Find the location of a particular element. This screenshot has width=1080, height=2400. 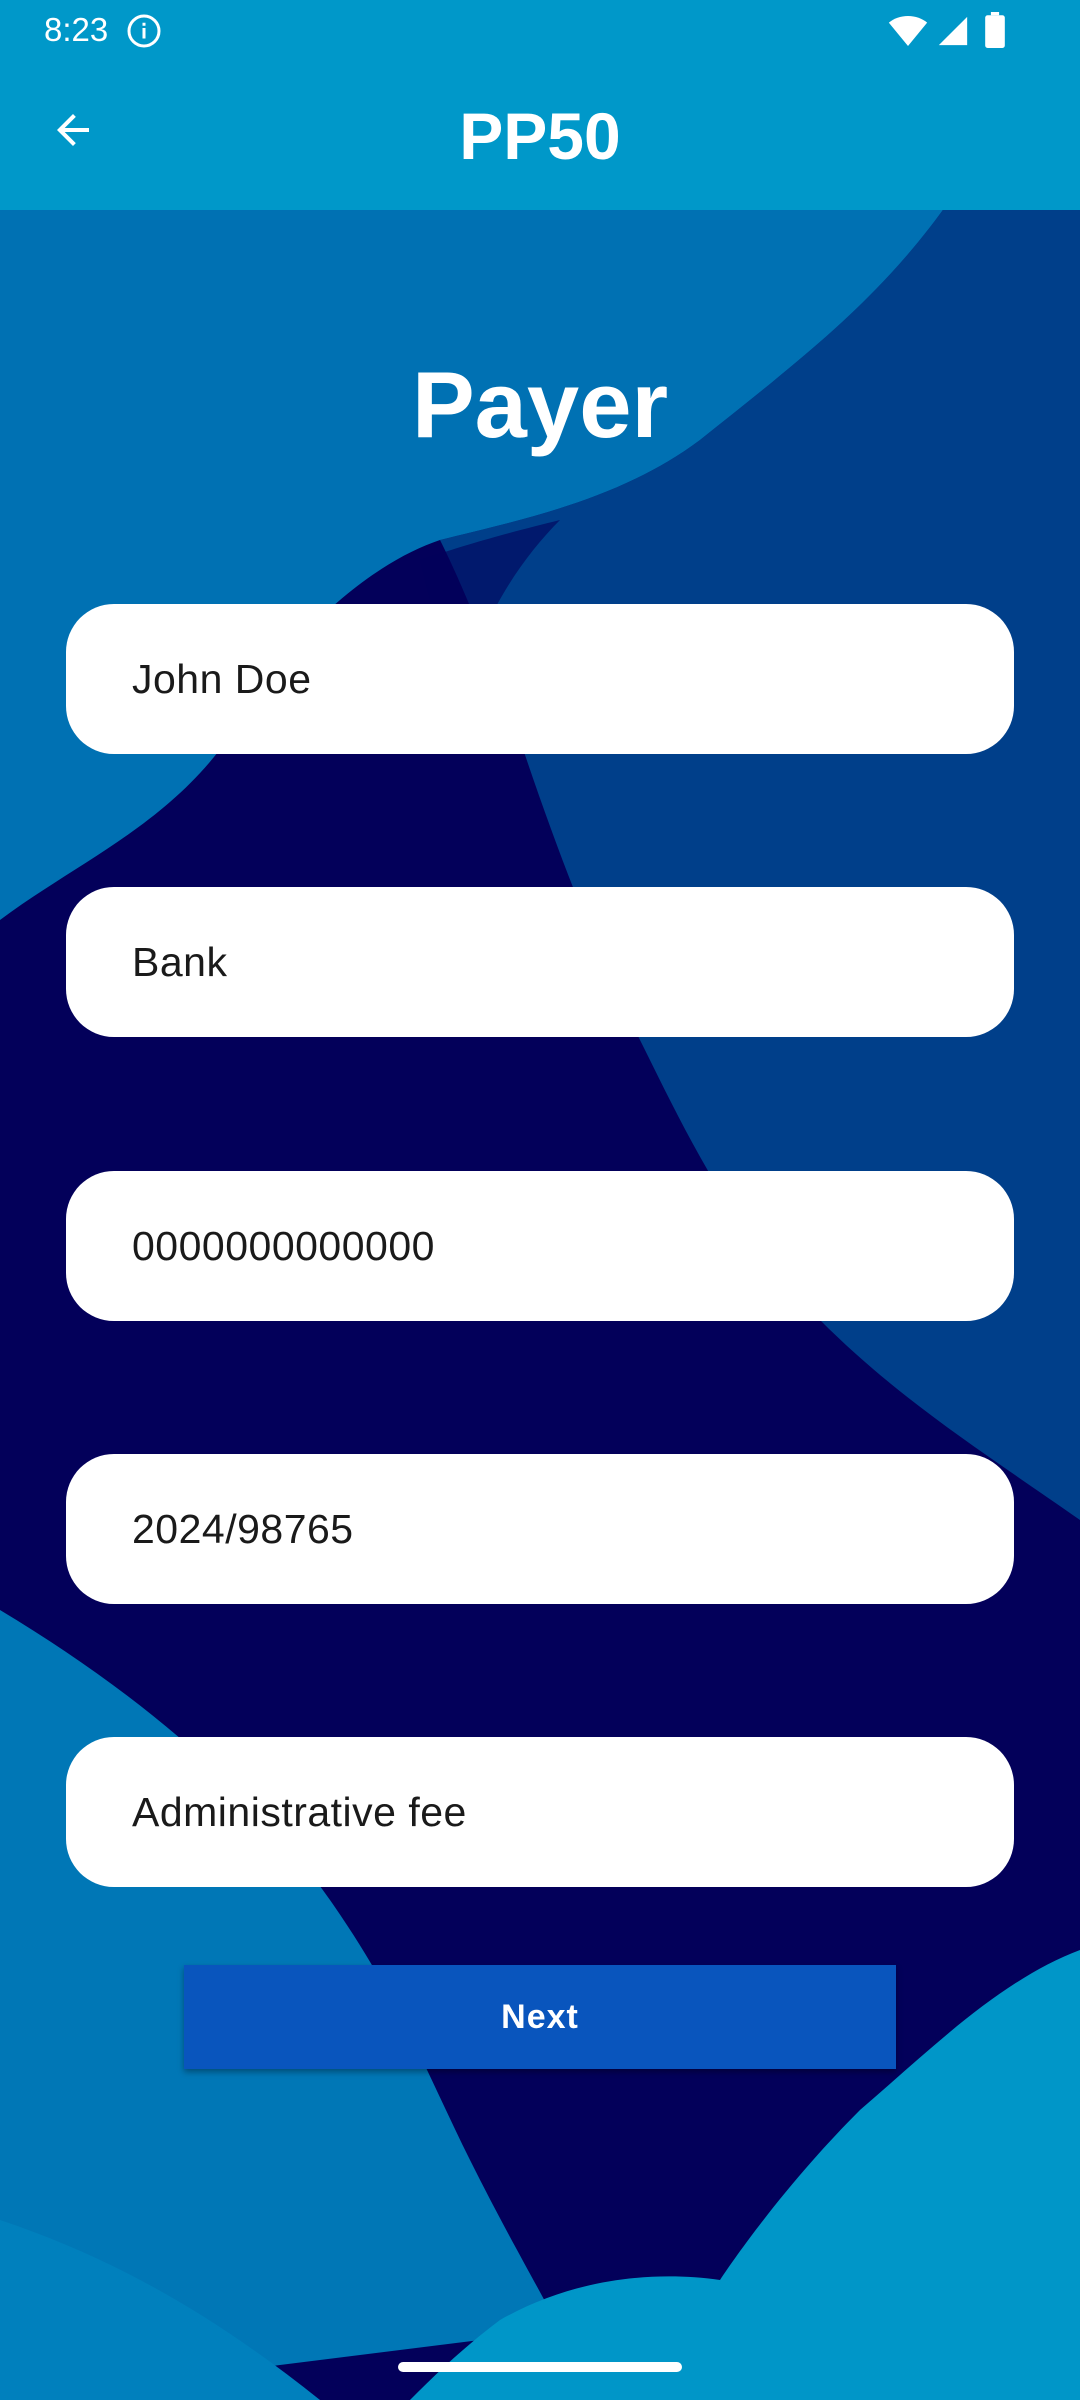

arrow-left-icon is located at coordinates (73, 130).